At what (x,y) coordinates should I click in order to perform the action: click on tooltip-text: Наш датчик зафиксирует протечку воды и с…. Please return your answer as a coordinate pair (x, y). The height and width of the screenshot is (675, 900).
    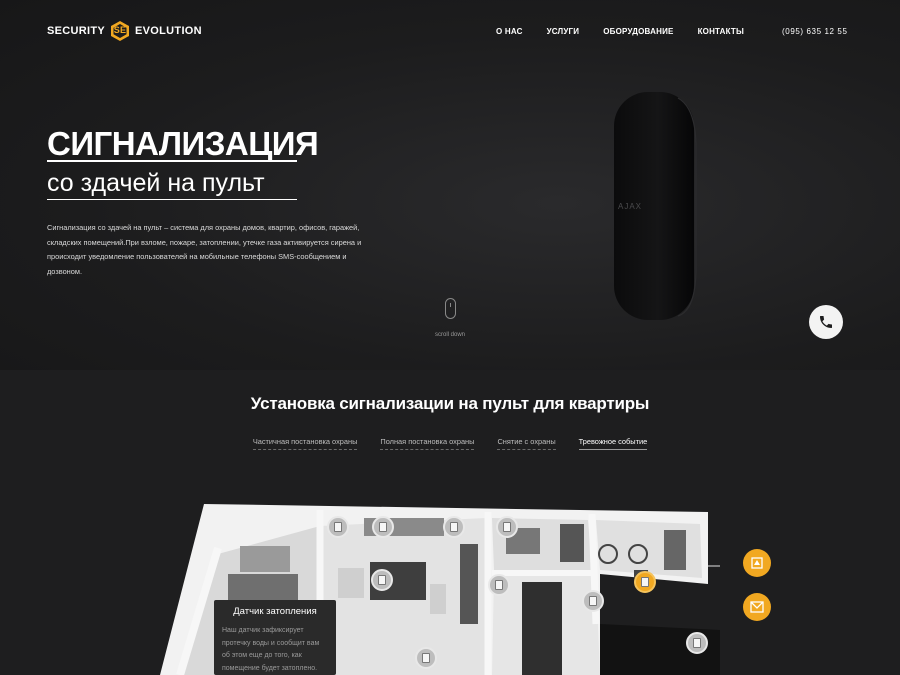
    Looking at the image, I should click on (271, 649).